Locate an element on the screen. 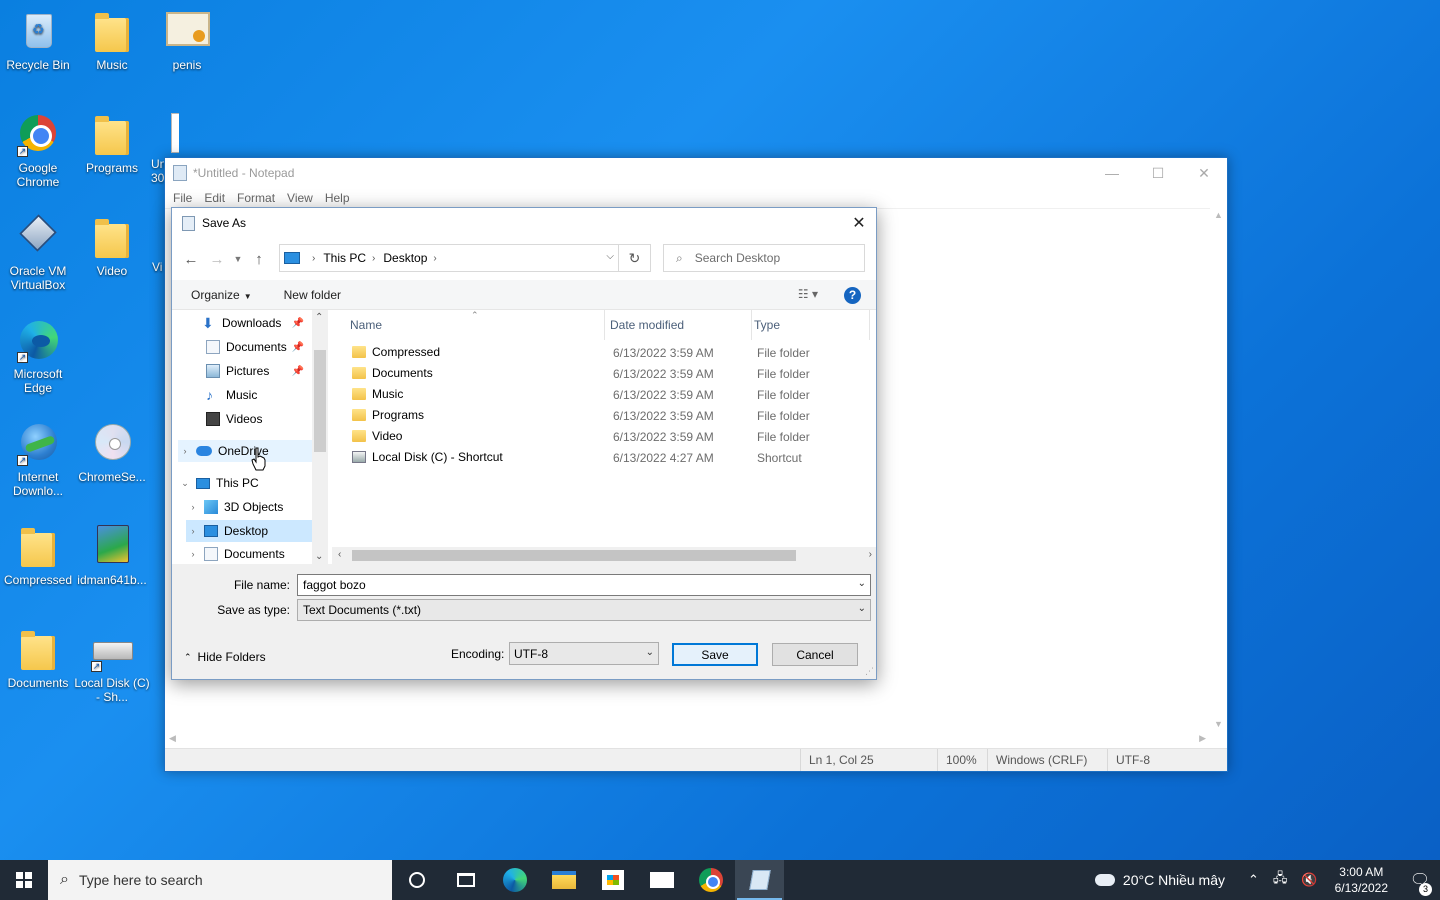 This screenshot has width=1440, height=900. breadcrumb-this-pc: This PC is located at coordinates (344, 258).